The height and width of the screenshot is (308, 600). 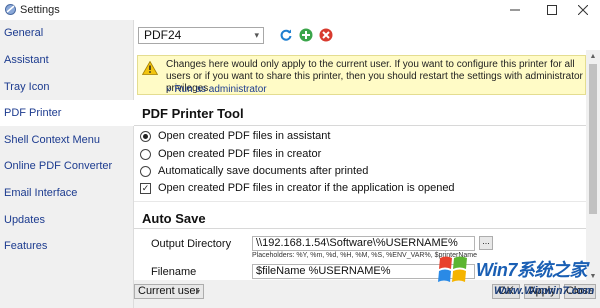 What do you see at coordinates (67, 193) in the screenshot?
I see `sidebar-item-email-interface: Email Interface` at bounding box center [67, 193].